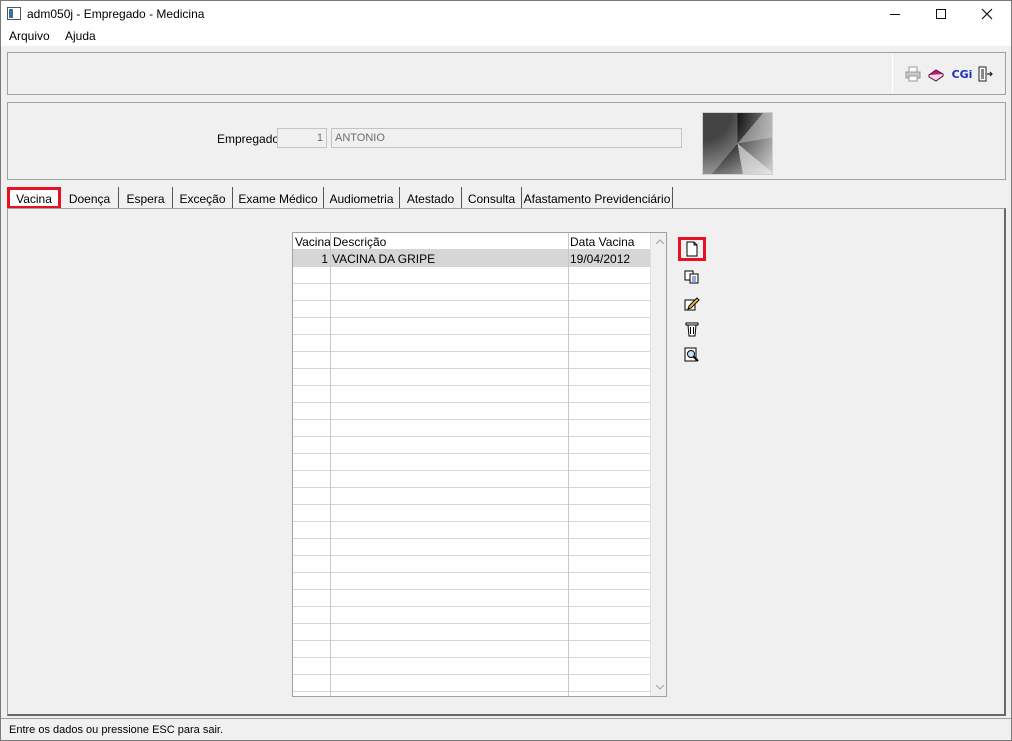  What do you see at coordinates (203, 198) in the screenshot?
I see `tab-excecao: Exceção` at bounding box center [203, 198].